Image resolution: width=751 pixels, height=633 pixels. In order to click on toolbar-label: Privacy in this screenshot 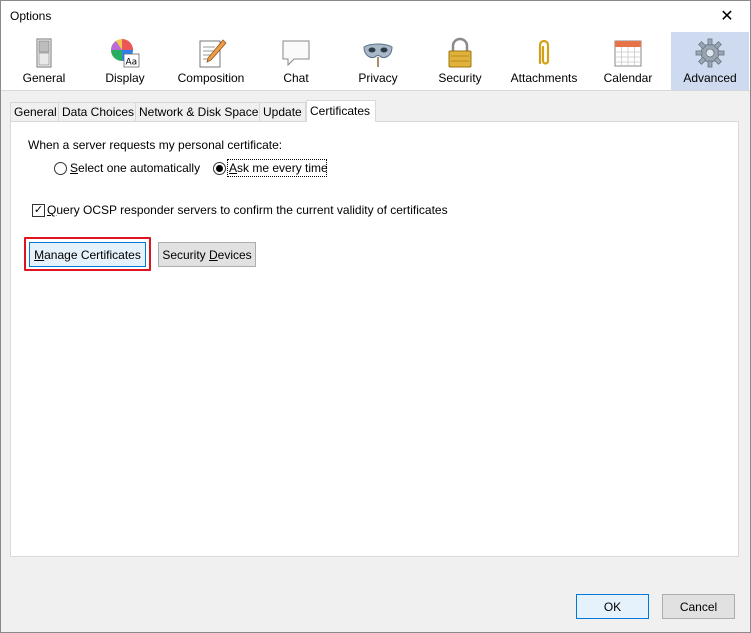, I will do `click(378, 78)`.